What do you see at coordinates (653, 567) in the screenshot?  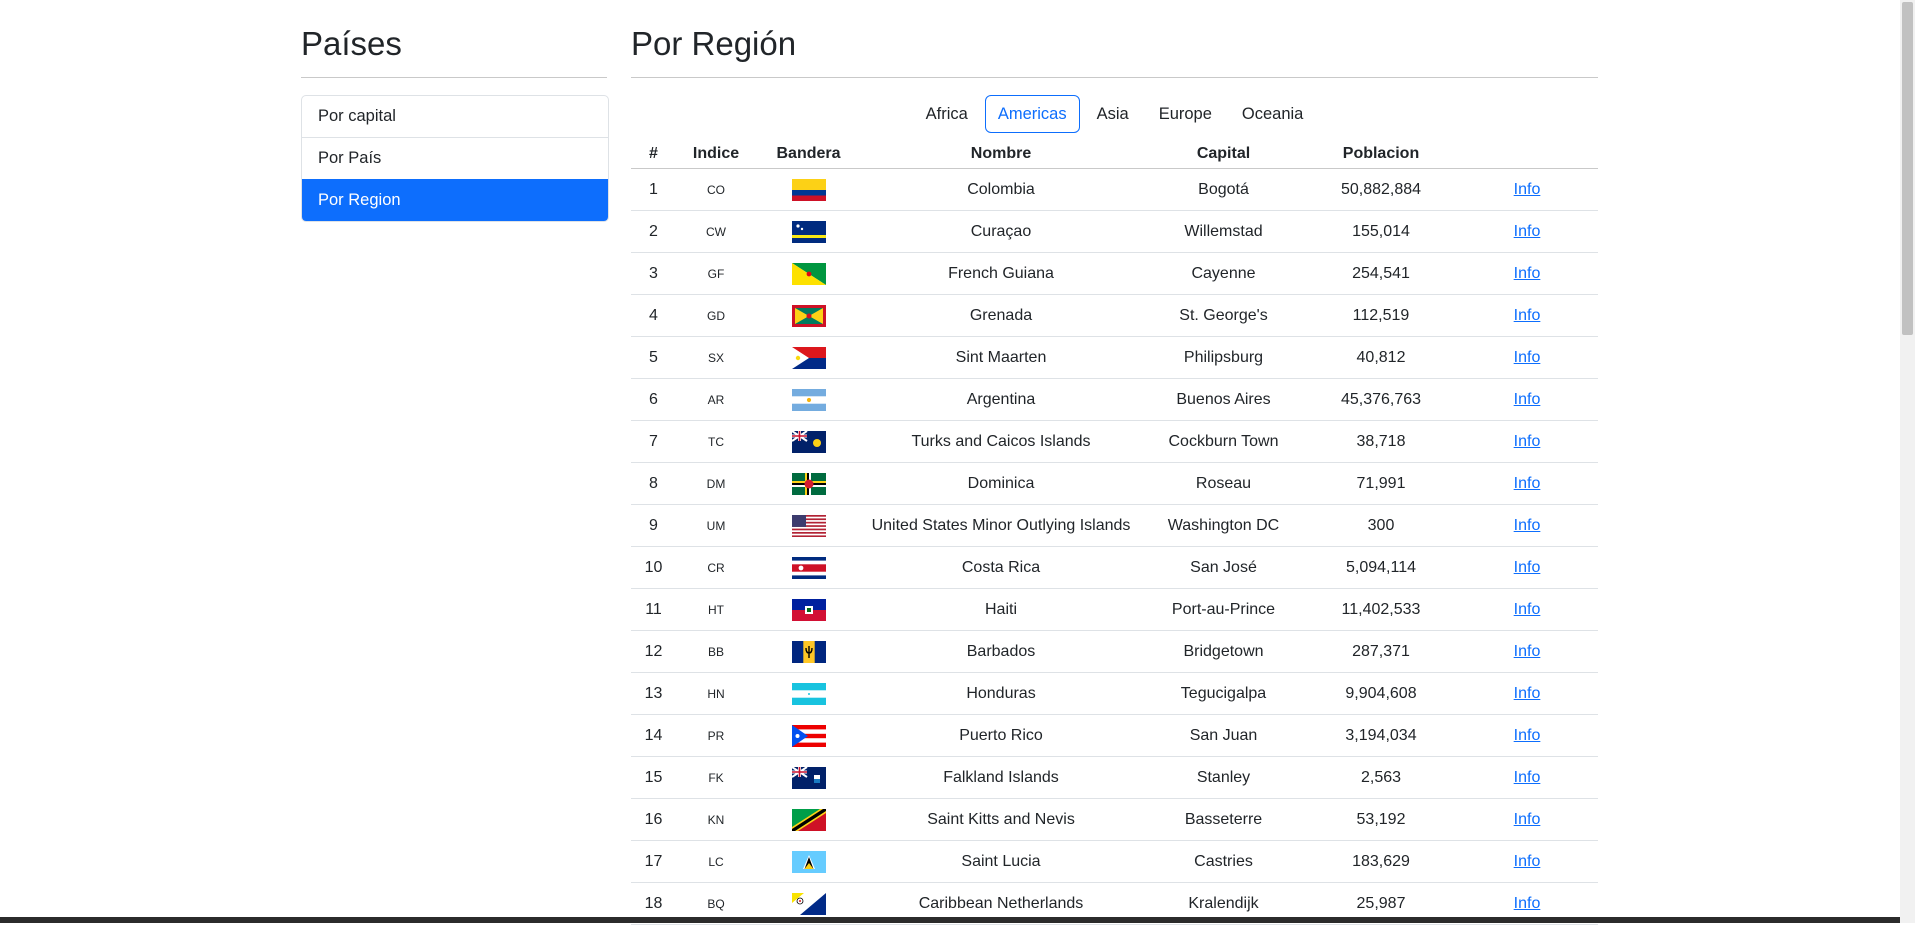 I see `row-number: 10` at bounding box center [653, 567].